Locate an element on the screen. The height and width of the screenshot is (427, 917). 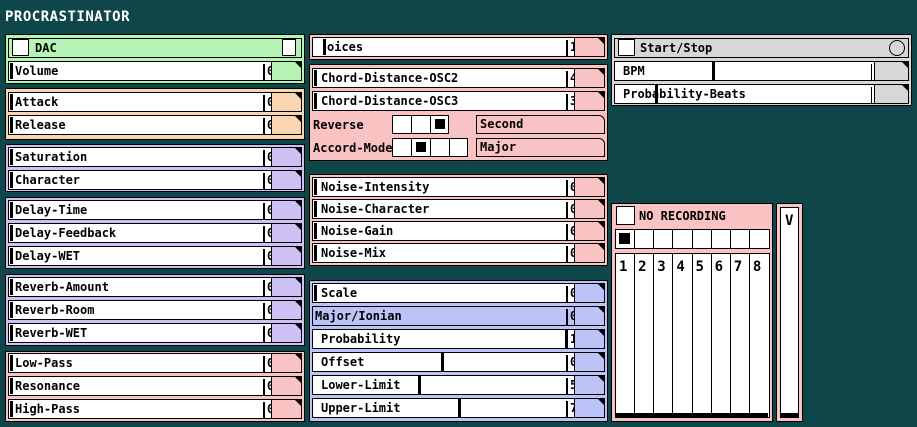
character-slider: Character 0 is located at coordinates (155, 180).